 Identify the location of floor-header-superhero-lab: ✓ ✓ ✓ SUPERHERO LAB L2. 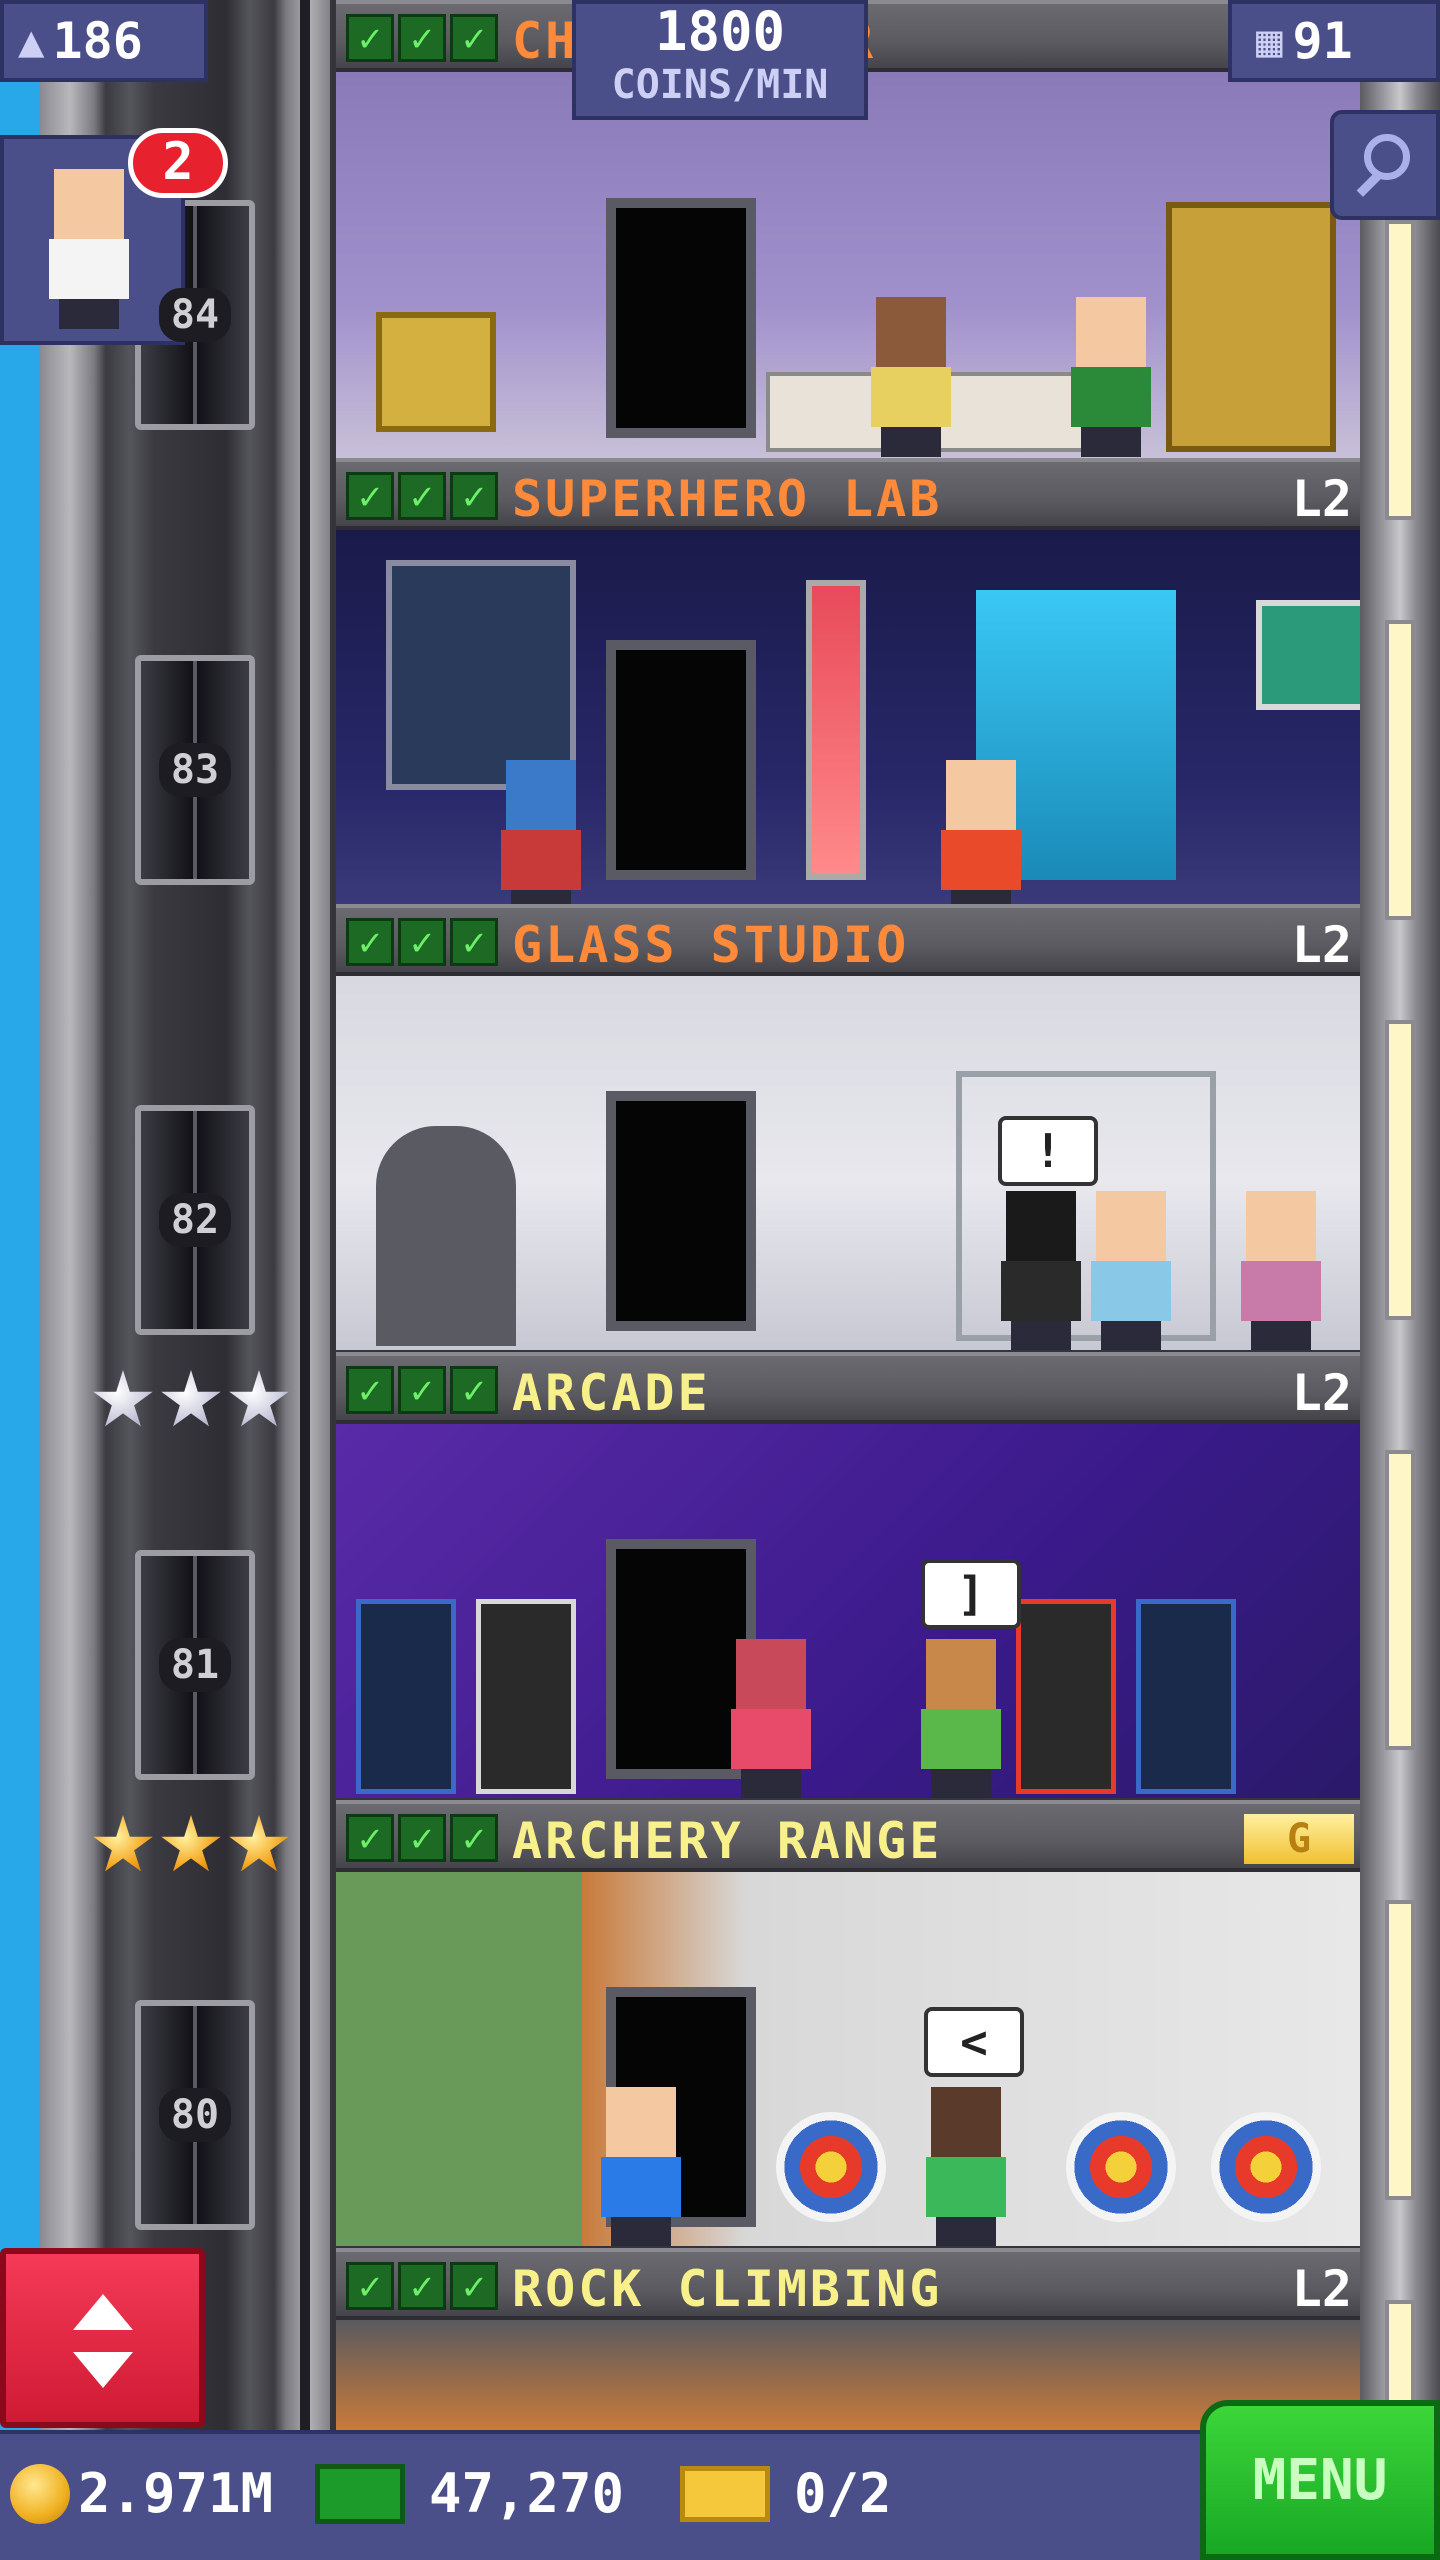
(848, 494).